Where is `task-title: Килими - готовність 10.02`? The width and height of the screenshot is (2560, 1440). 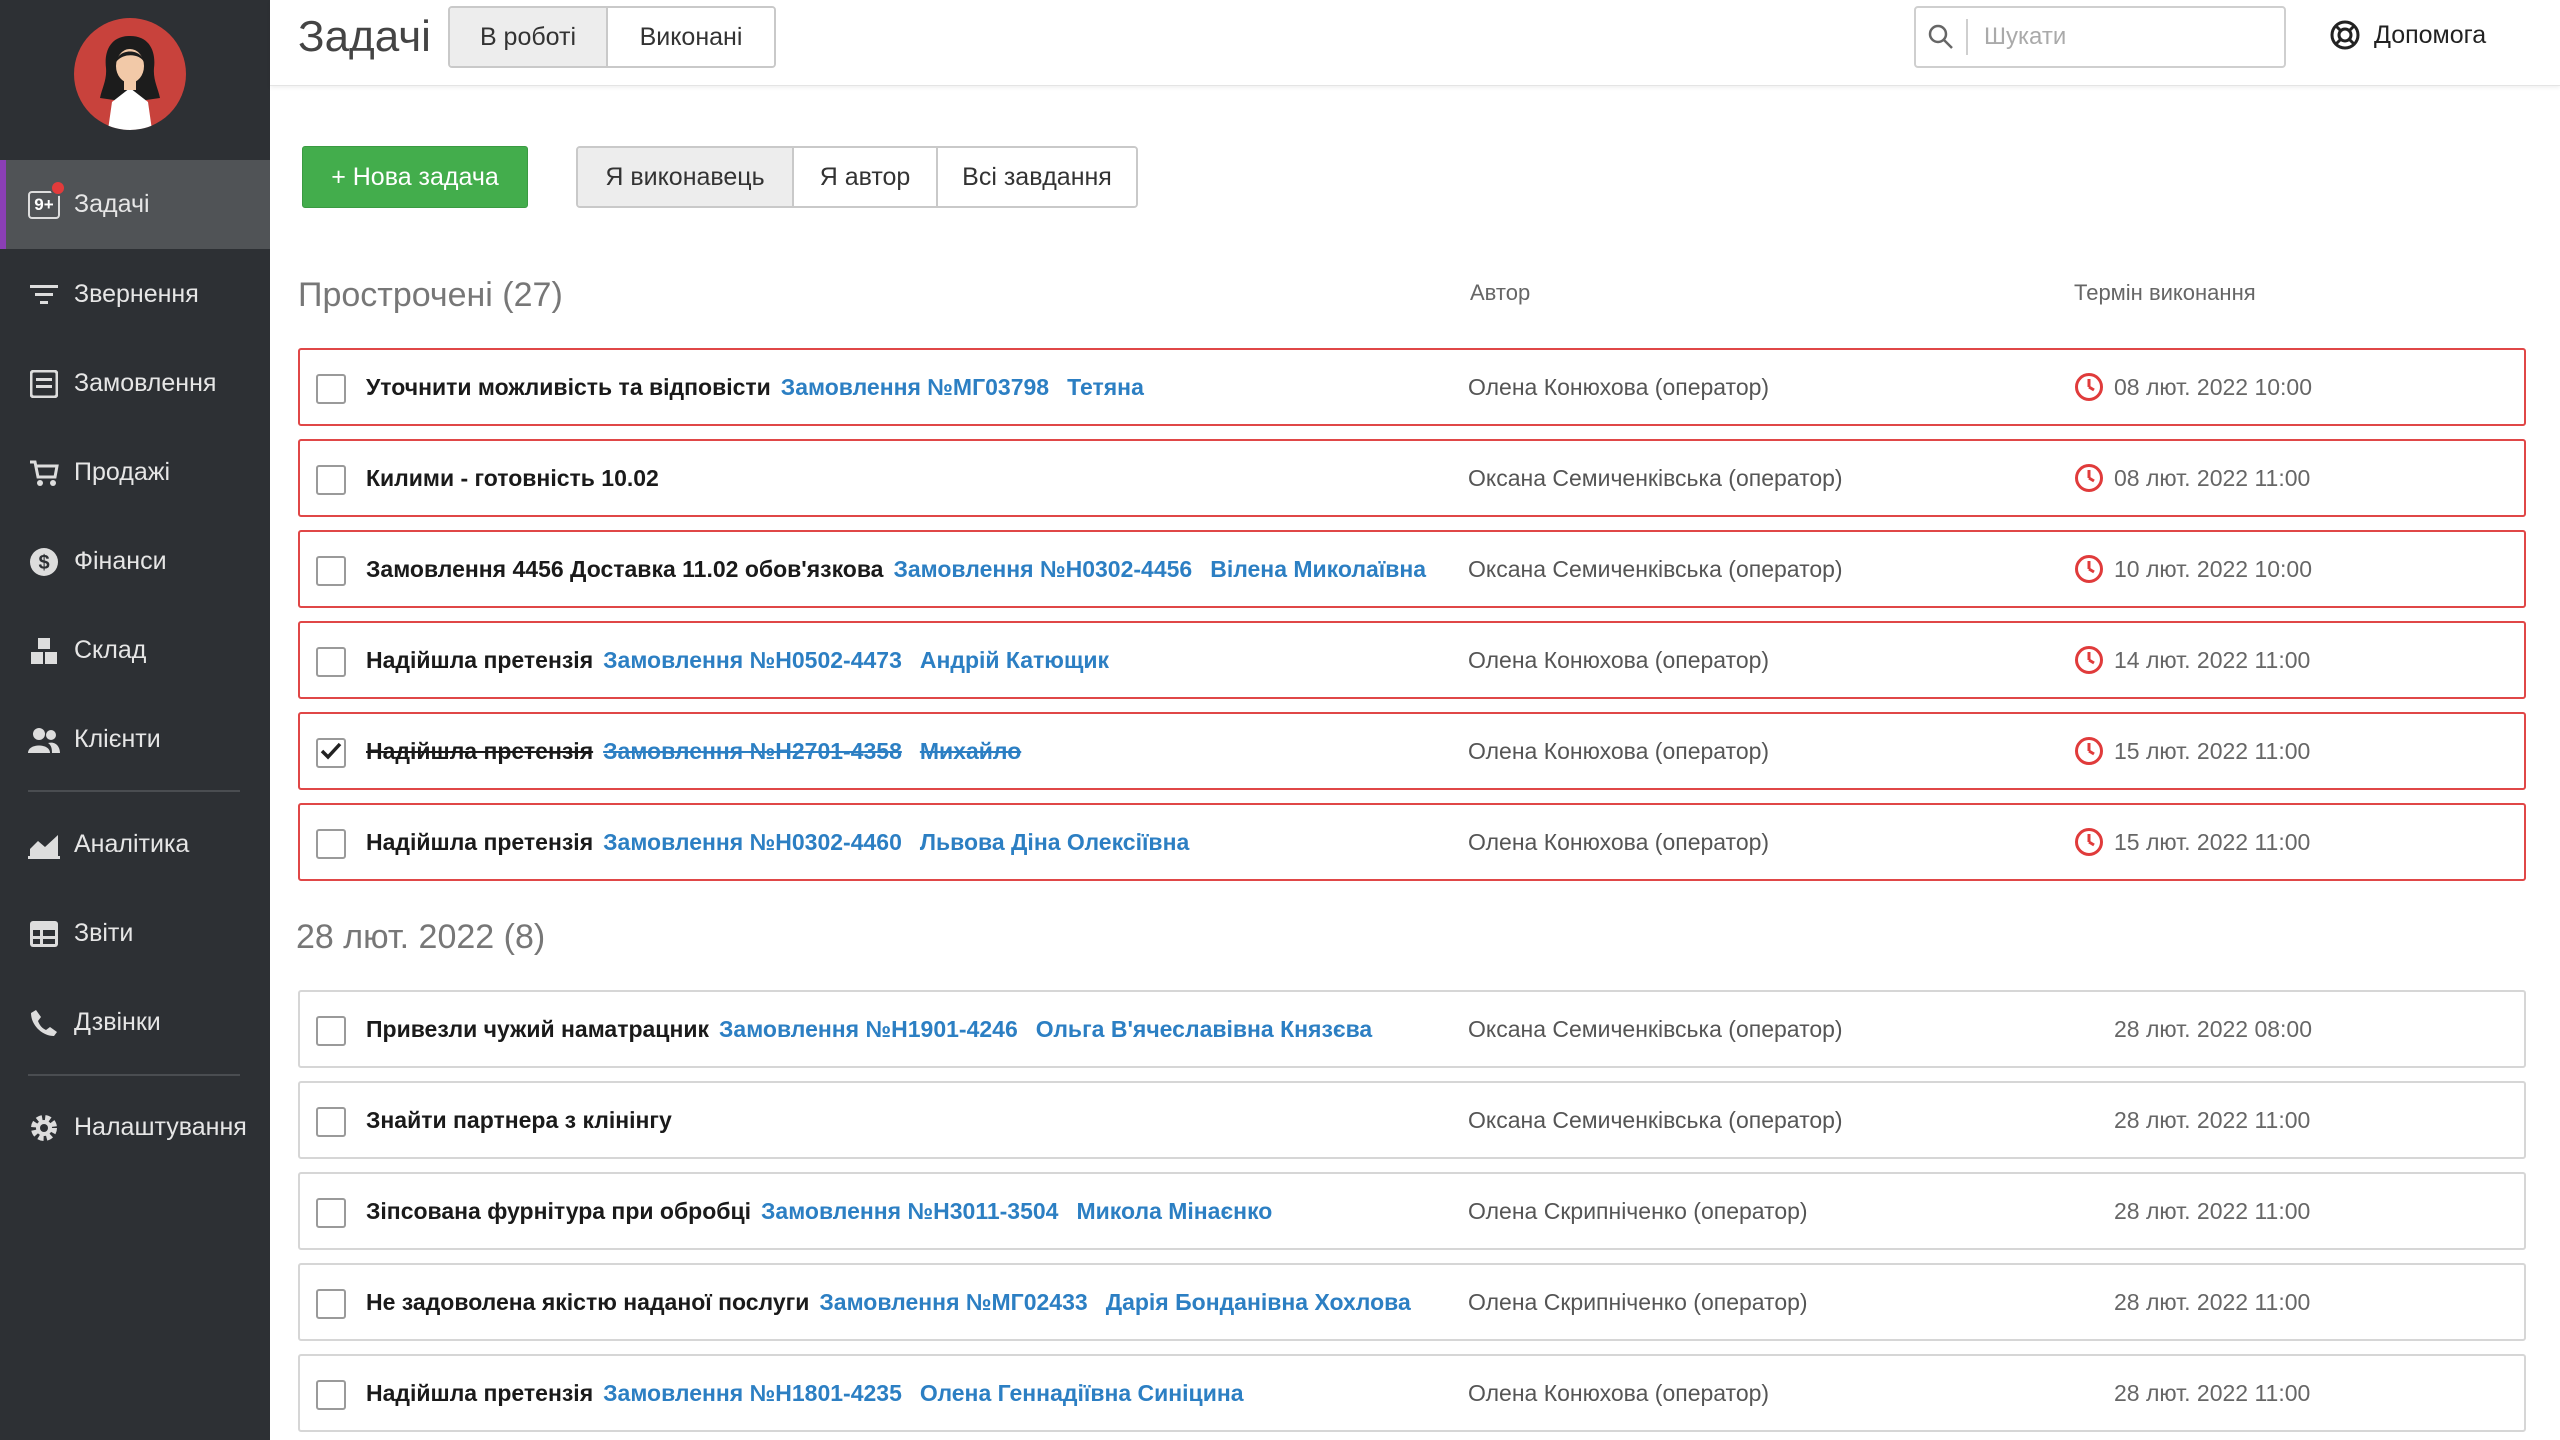 task-title: Килими - готовність 10.02 is located at coordinates (512, 478).